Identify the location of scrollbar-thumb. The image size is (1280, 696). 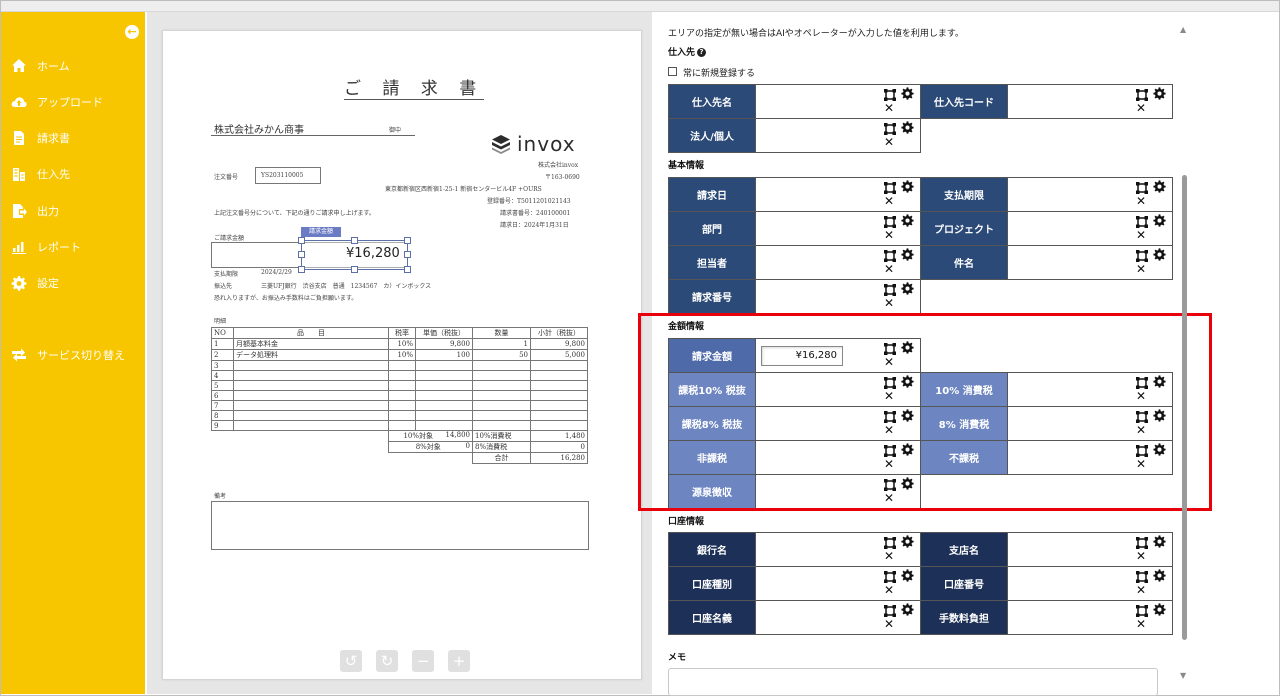
(1184, 407).